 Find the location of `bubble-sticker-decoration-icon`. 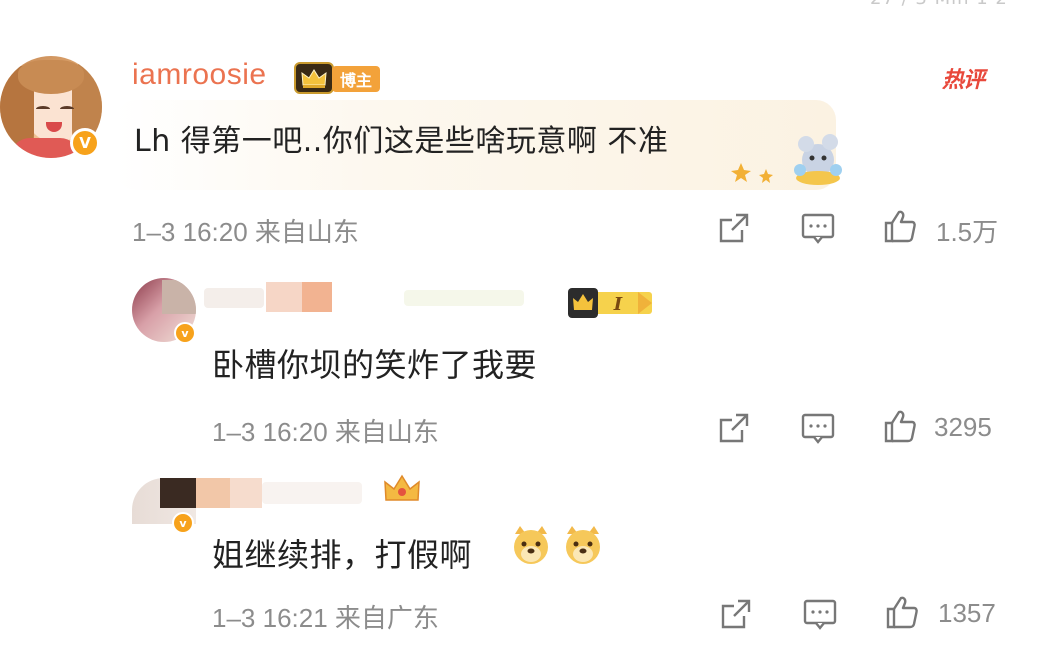

bubble-sticker-decoration-icon is located at coordinates (786, 159).